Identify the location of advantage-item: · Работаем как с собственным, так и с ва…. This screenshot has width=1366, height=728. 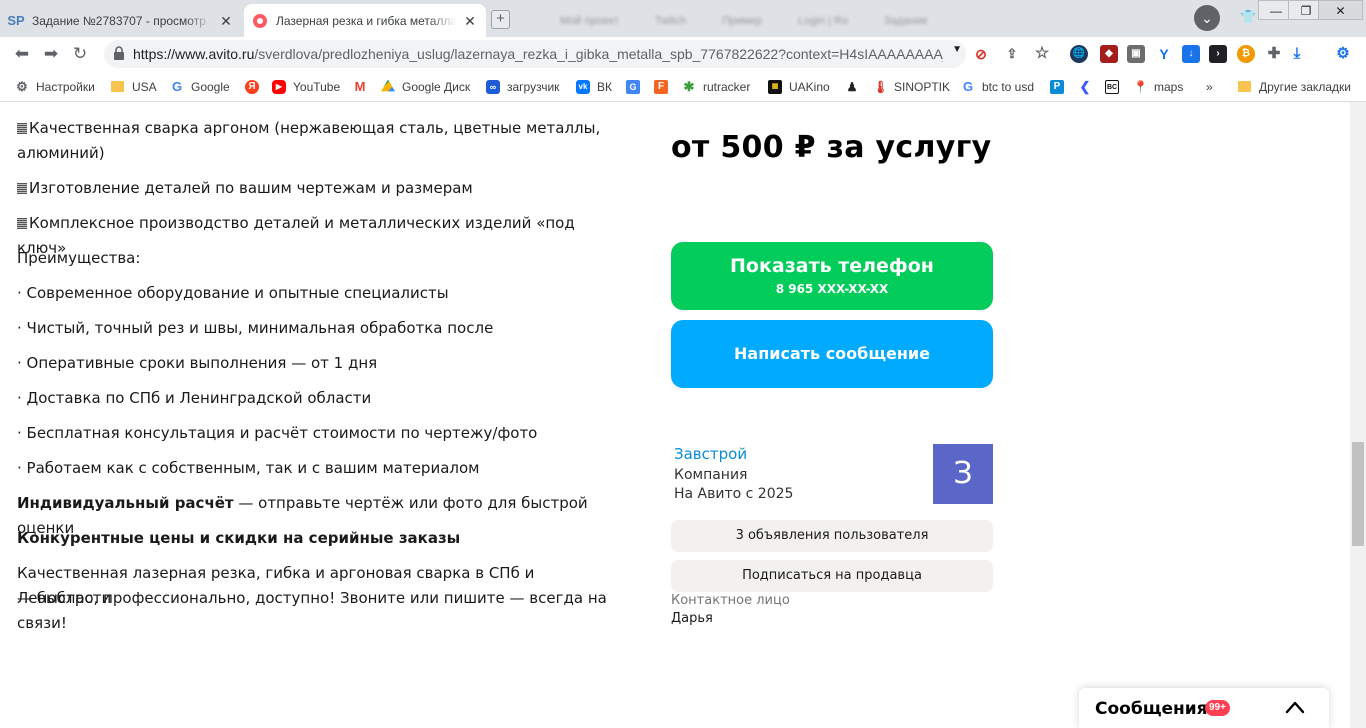
(248, 468).